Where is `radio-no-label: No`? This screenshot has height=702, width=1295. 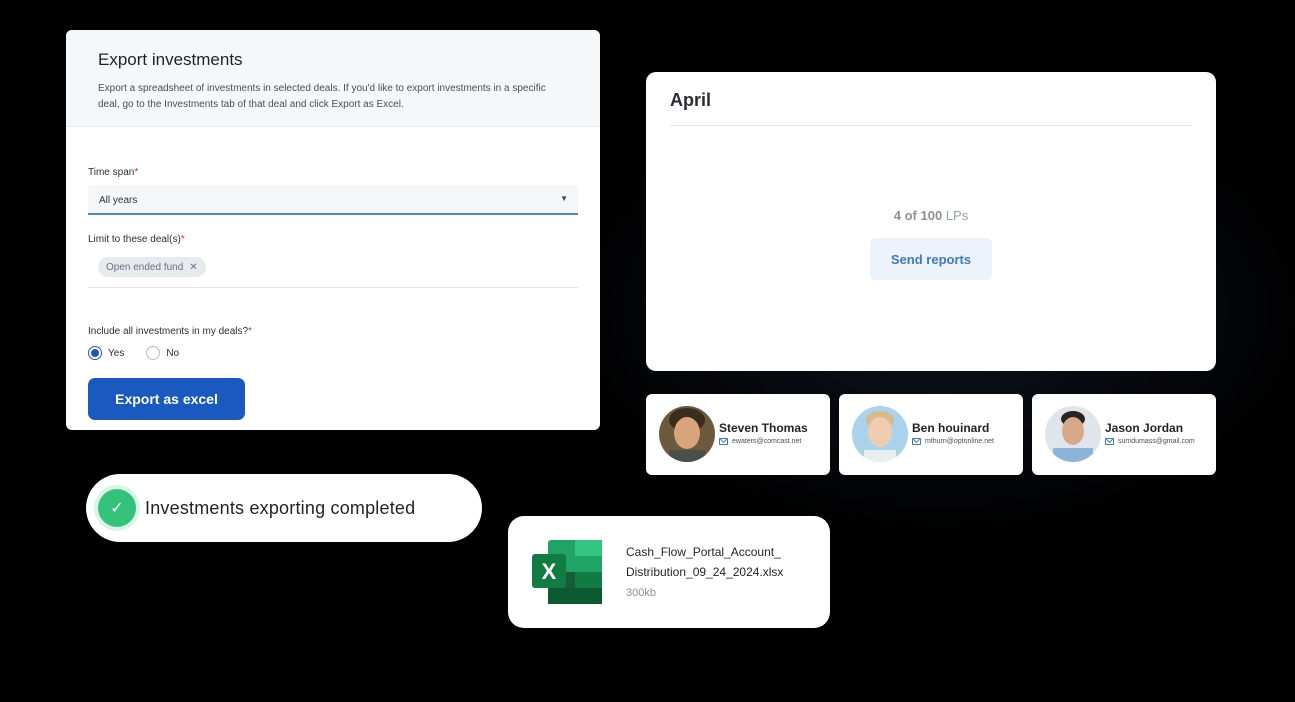 radio-no-label: No is located at coordinates (173, 353).